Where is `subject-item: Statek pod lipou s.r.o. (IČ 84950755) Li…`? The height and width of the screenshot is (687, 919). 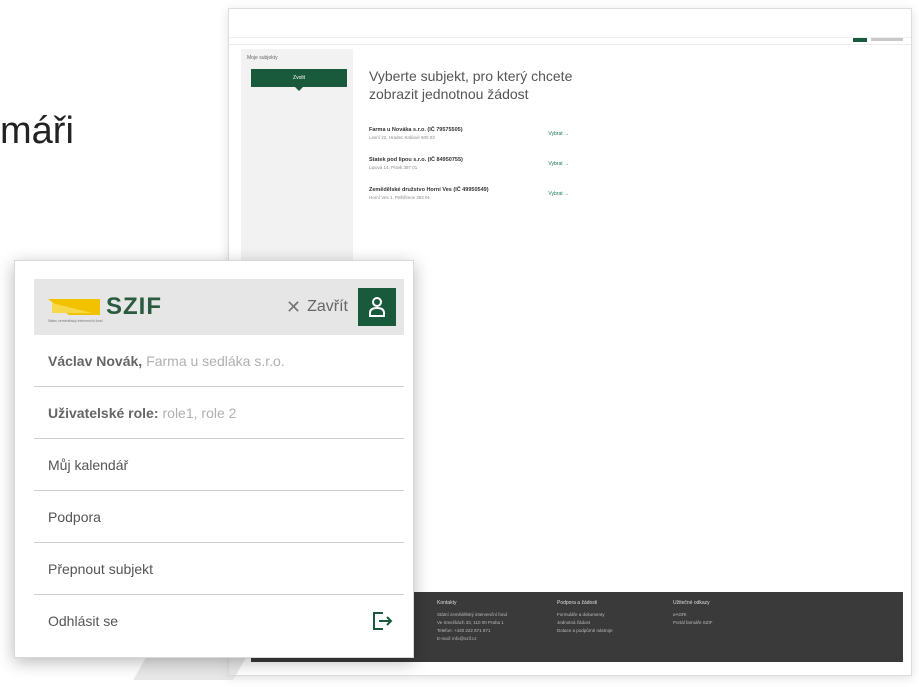 subject-item: Statek pod lipou s.r.o. (IČ 84950755) Li… is located at coordinates (469, 171).